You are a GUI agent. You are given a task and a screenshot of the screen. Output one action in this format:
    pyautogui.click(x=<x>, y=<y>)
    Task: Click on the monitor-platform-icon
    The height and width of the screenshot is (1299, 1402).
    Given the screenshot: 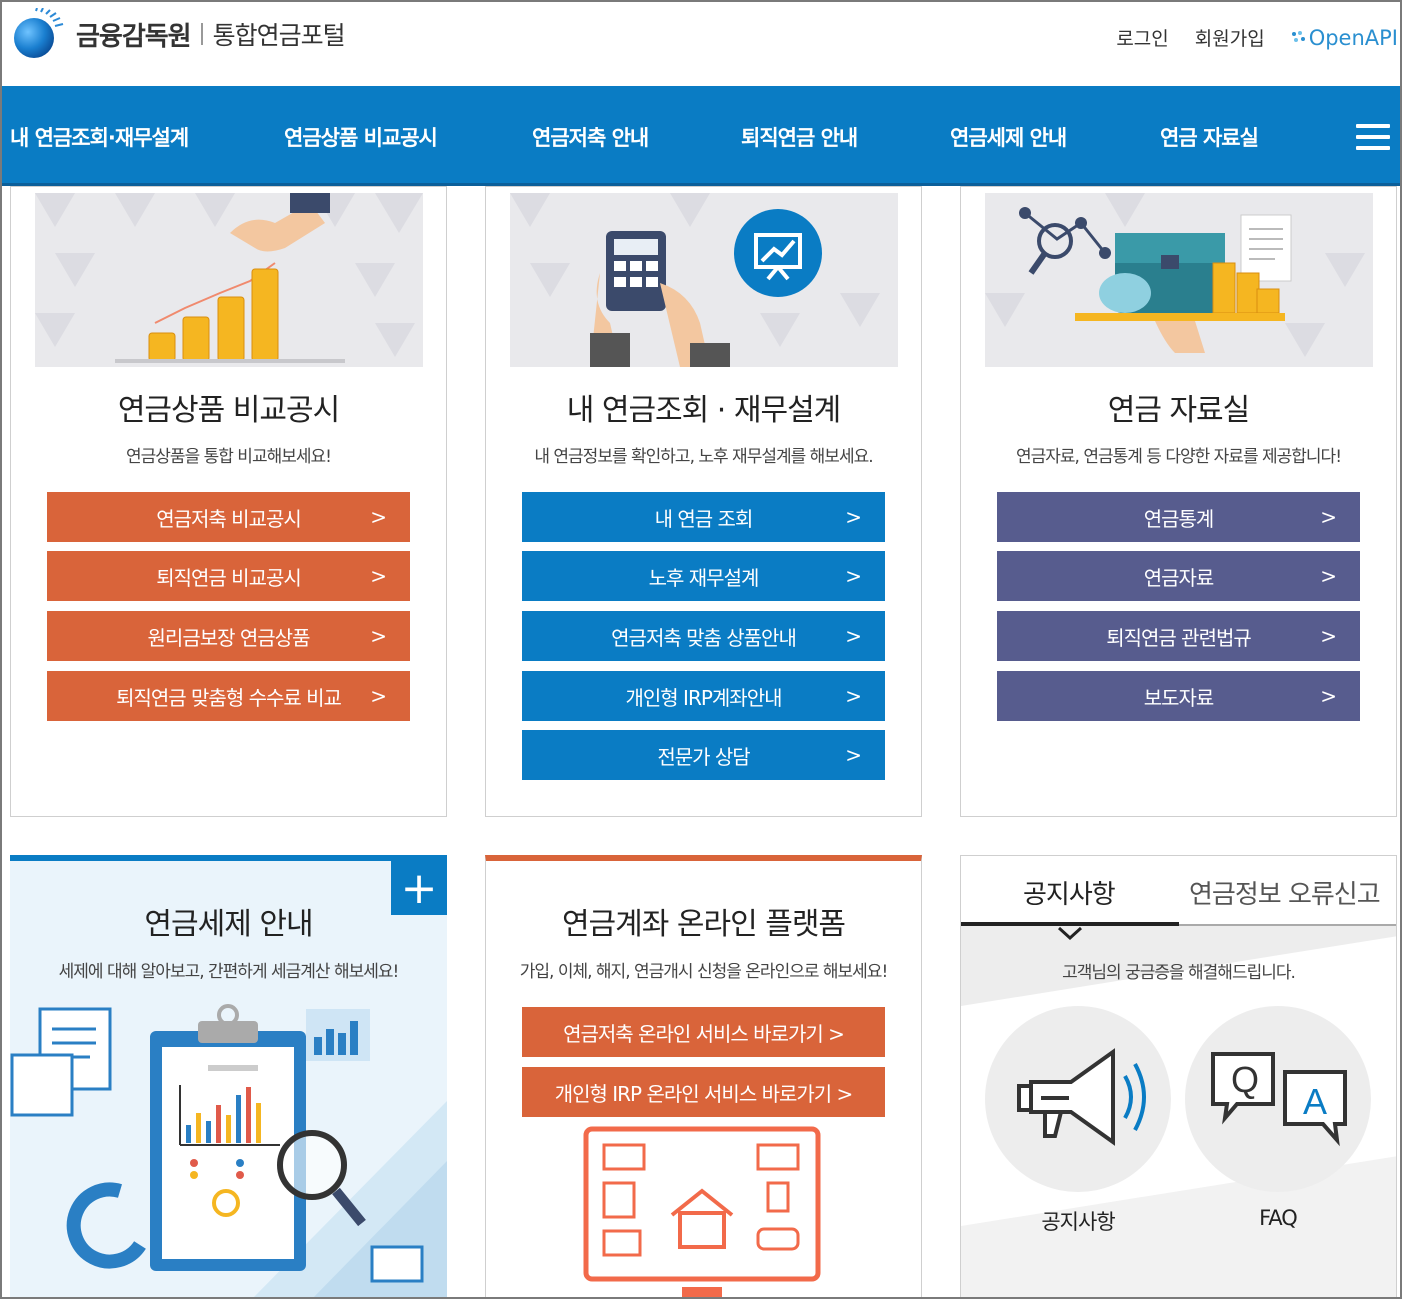 What is the action you would take?
    pyautogui.click(x=702, y=1211)
    